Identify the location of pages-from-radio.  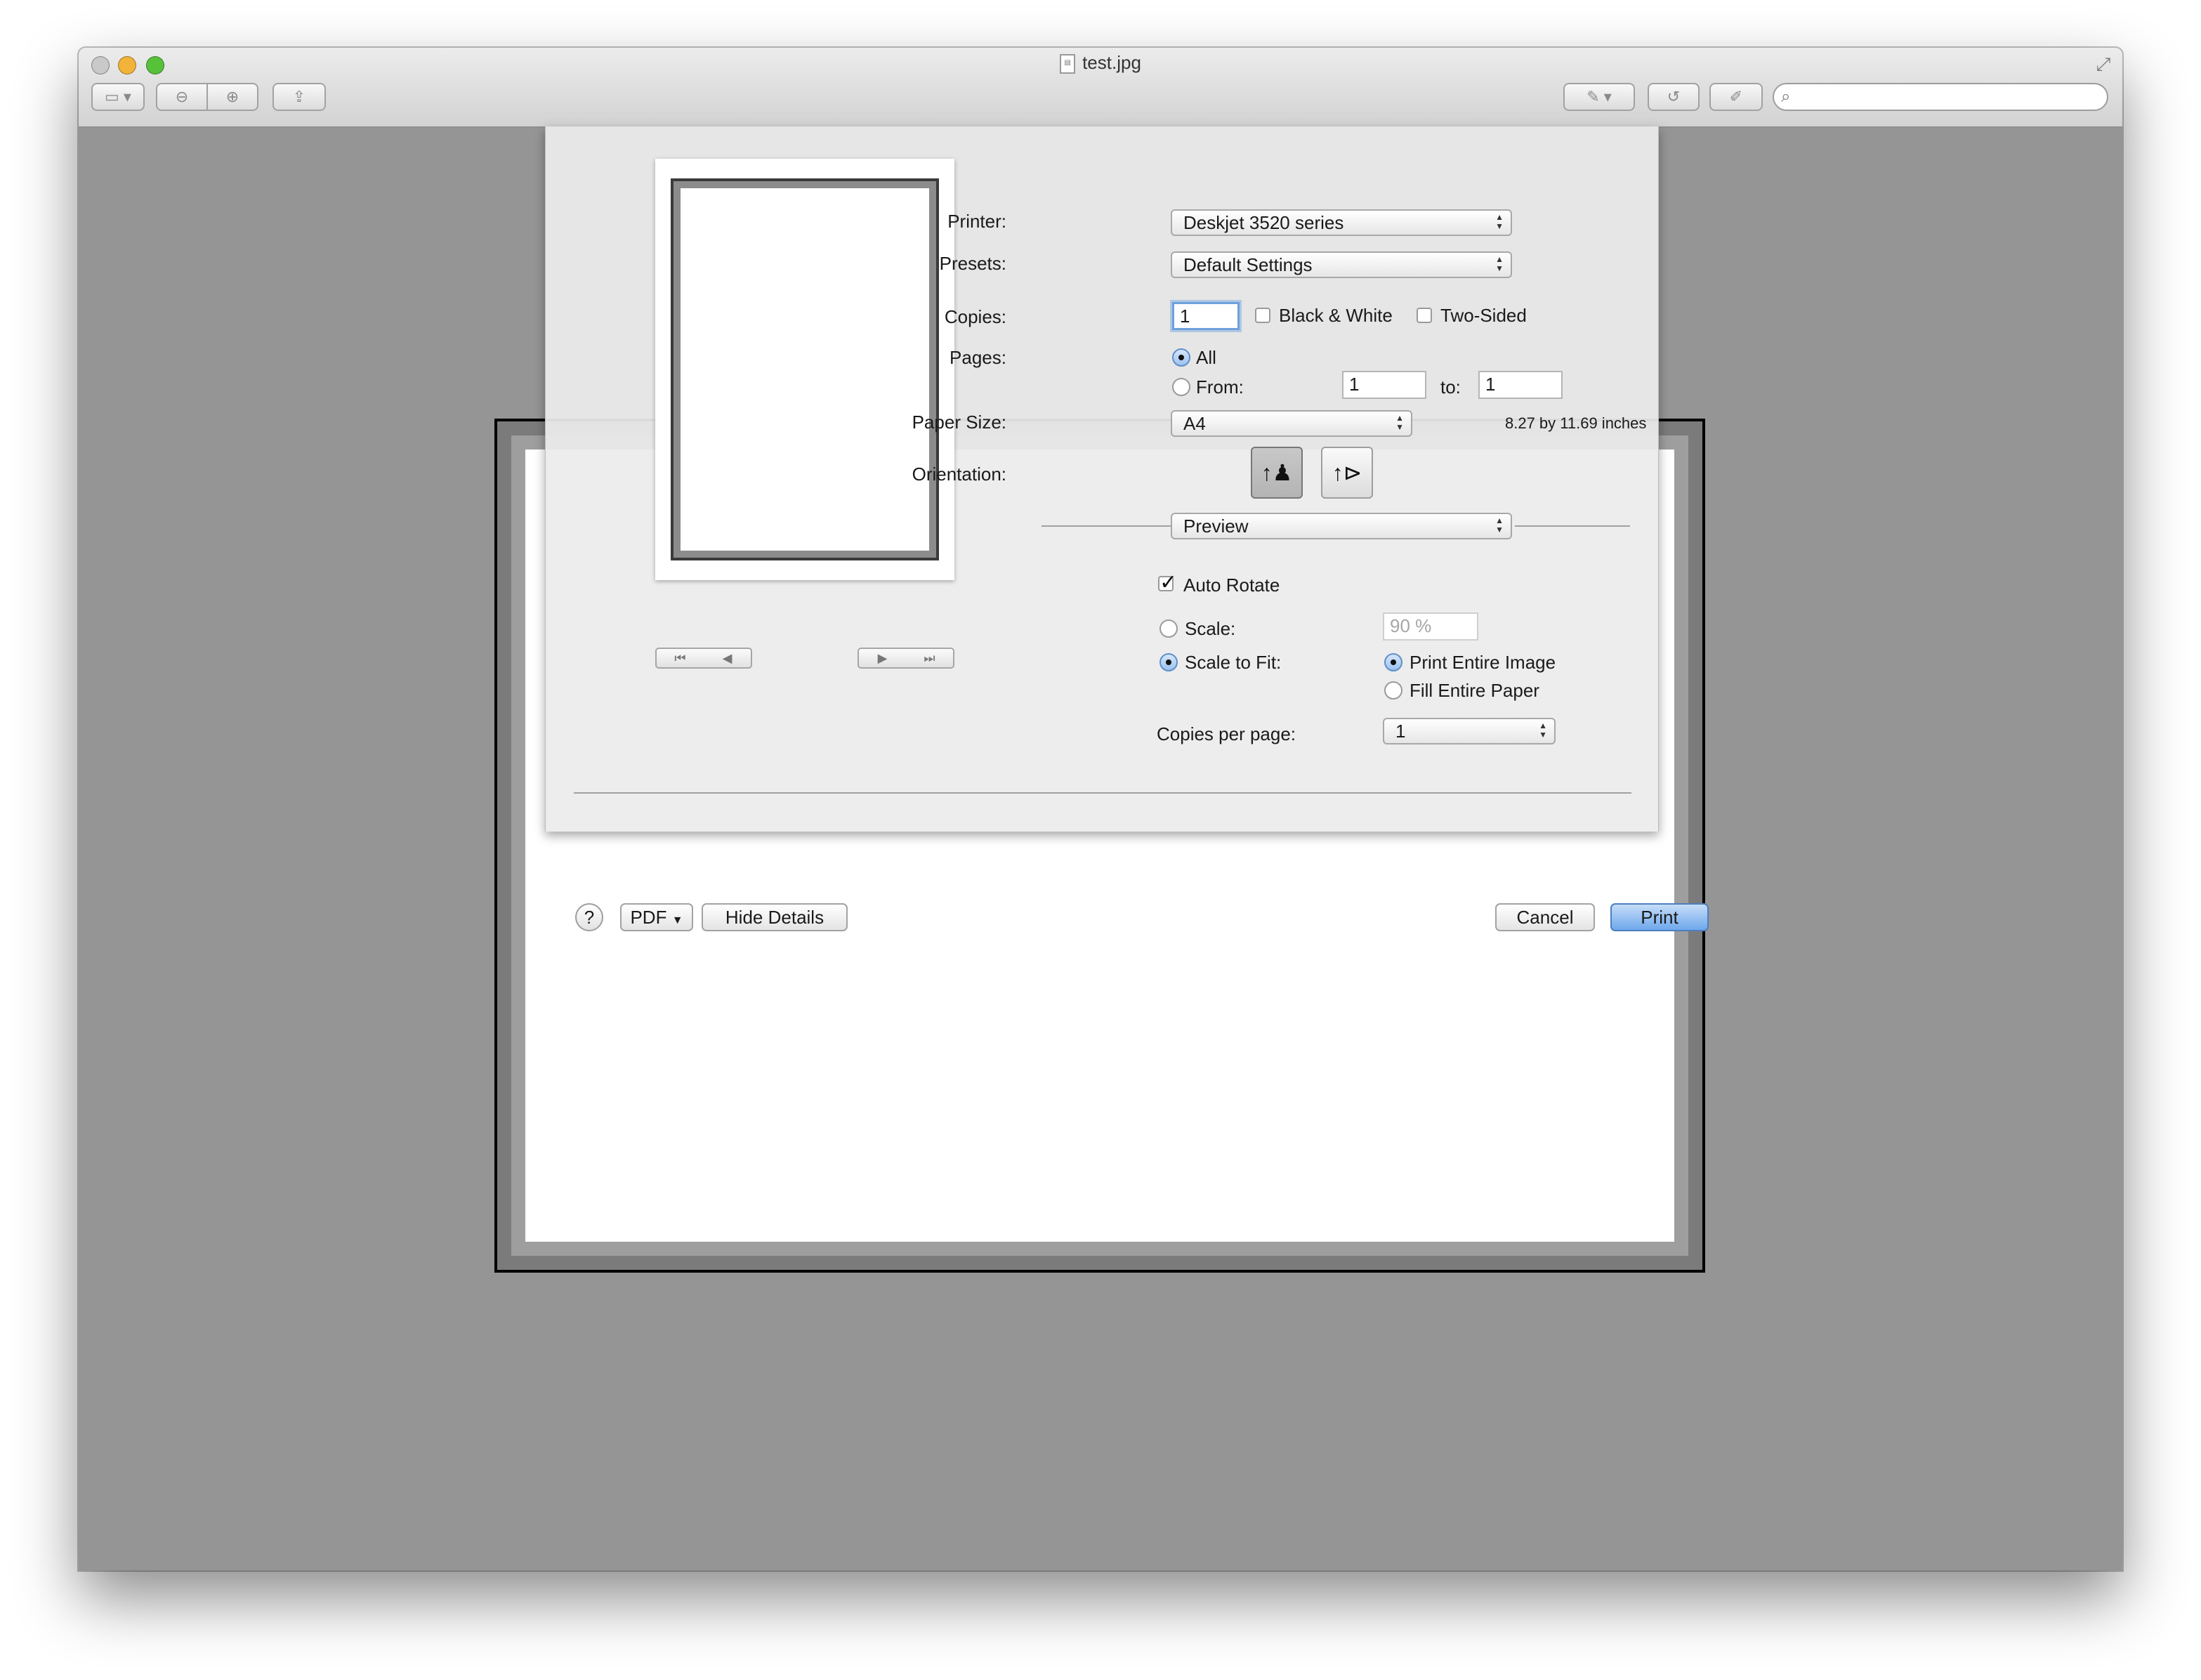
(1181, 387).